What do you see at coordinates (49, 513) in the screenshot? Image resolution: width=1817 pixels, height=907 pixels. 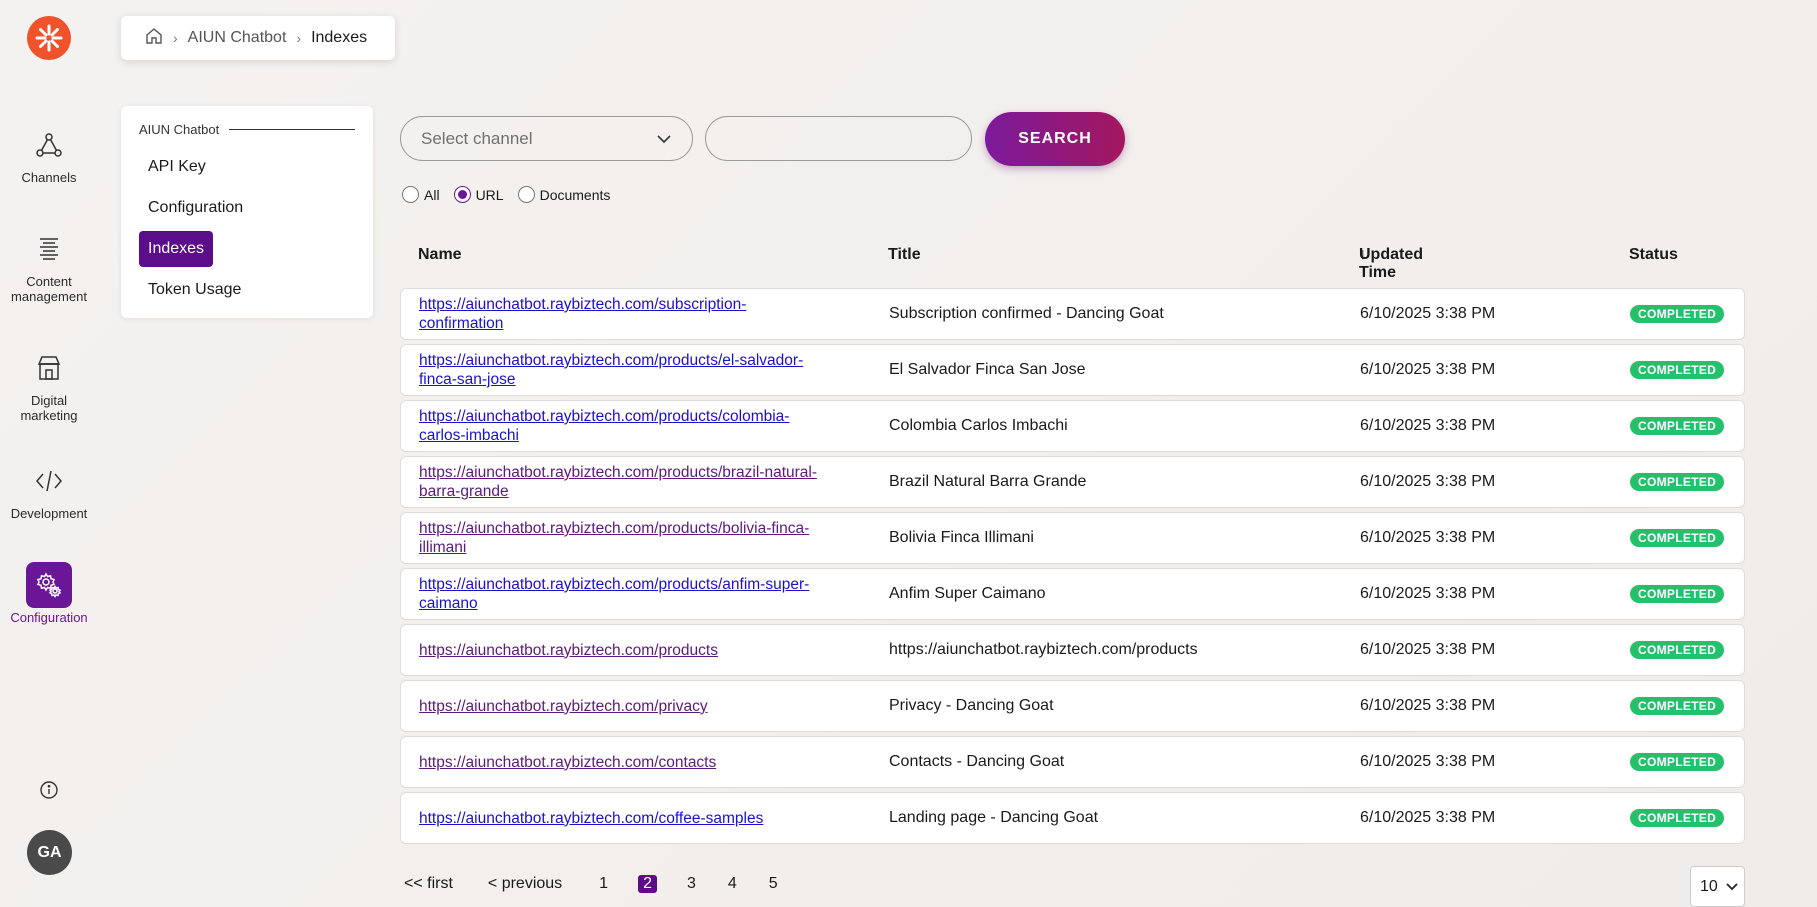 I see `rail-label-development: Development` at bounding box center [49, 513].